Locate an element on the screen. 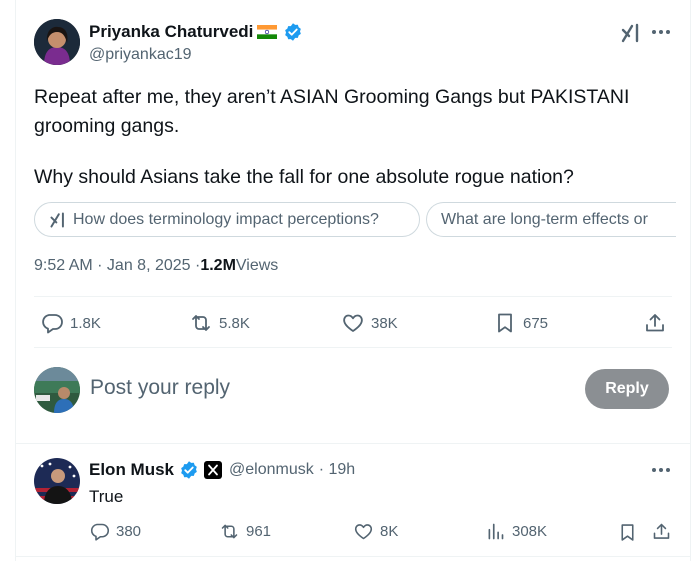 The height and width of the screenshot is (561, 697). reply-like-count: 8K is located at coordinates (389, 531).